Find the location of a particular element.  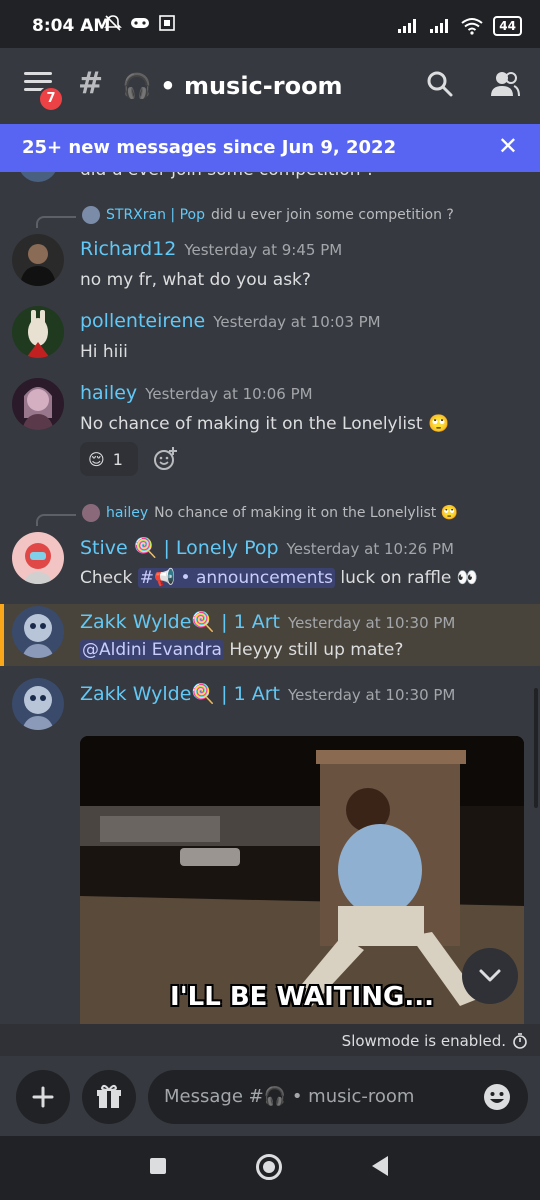

message-content: Hi hiii is located at coordinates (104, 352).